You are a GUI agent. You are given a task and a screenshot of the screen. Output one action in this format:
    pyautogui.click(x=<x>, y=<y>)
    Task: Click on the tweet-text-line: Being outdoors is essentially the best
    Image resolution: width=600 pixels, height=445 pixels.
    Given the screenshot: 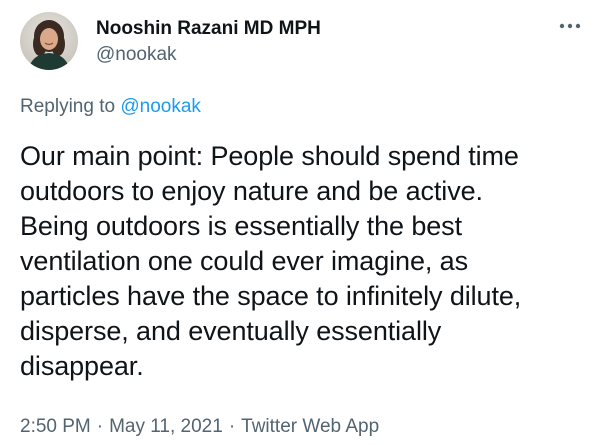 What is the action you would take?
    pyautogui.click(x=241, y=226)
    